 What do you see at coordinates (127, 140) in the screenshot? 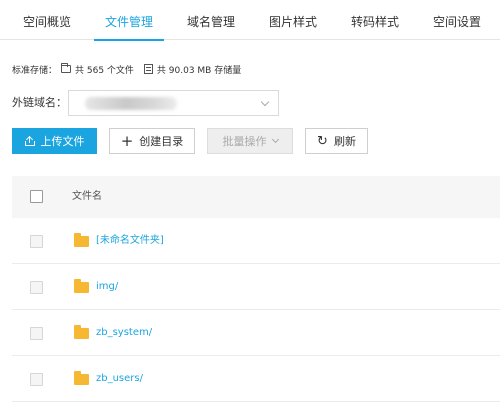
I see `plus-icon: +` at bounding box center [127, 140].